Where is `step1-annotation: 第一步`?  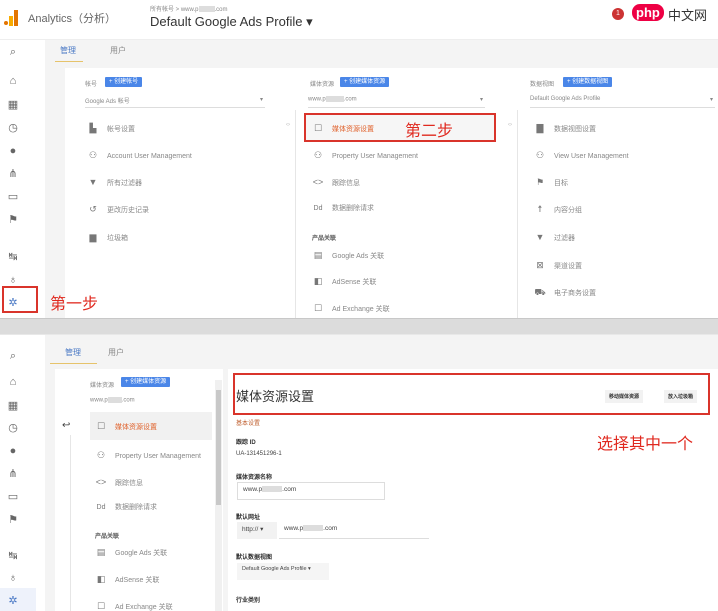 step1-annotation: 第一步 is located at coordinates (74, 304).